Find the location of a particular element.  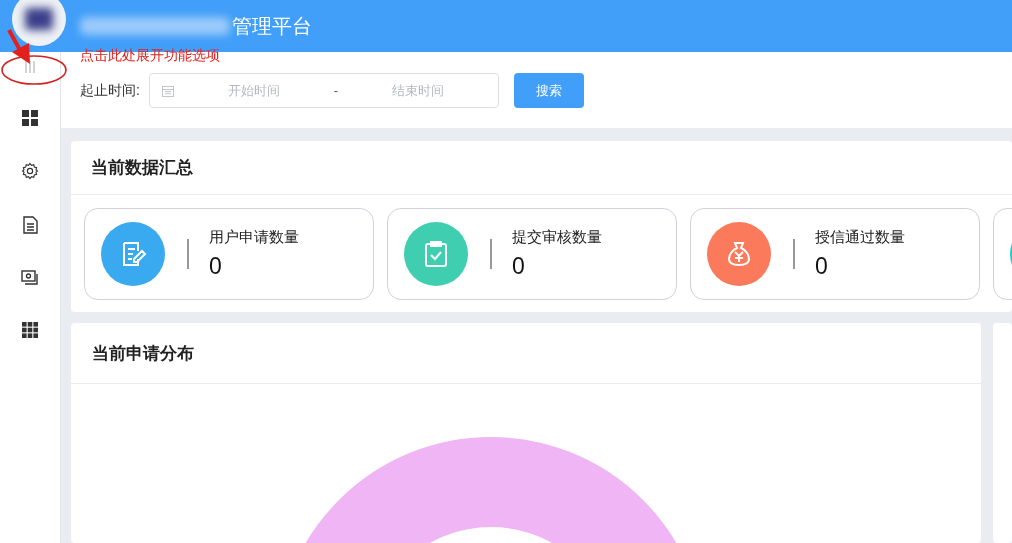

date-range-label: 起止时间: is located at coordinates (110, 90).